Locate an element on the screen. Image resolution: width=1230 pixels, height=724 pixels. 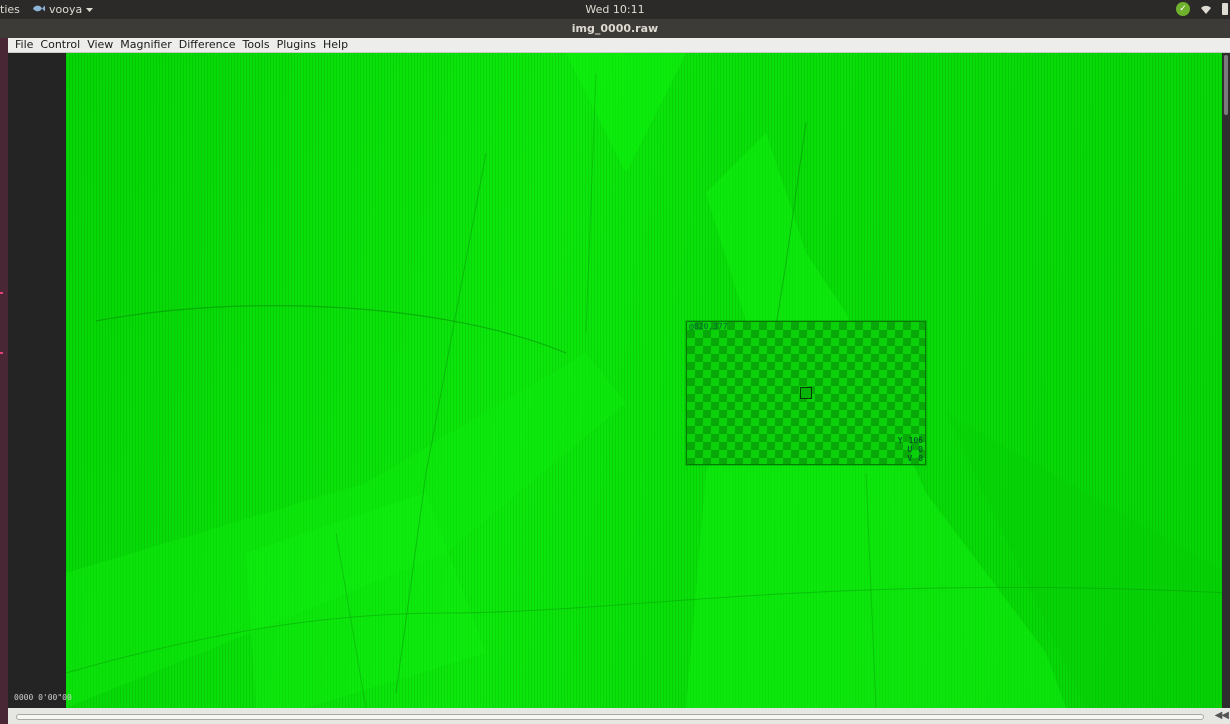
caret-down-icon is located at coordinates (90, 9).